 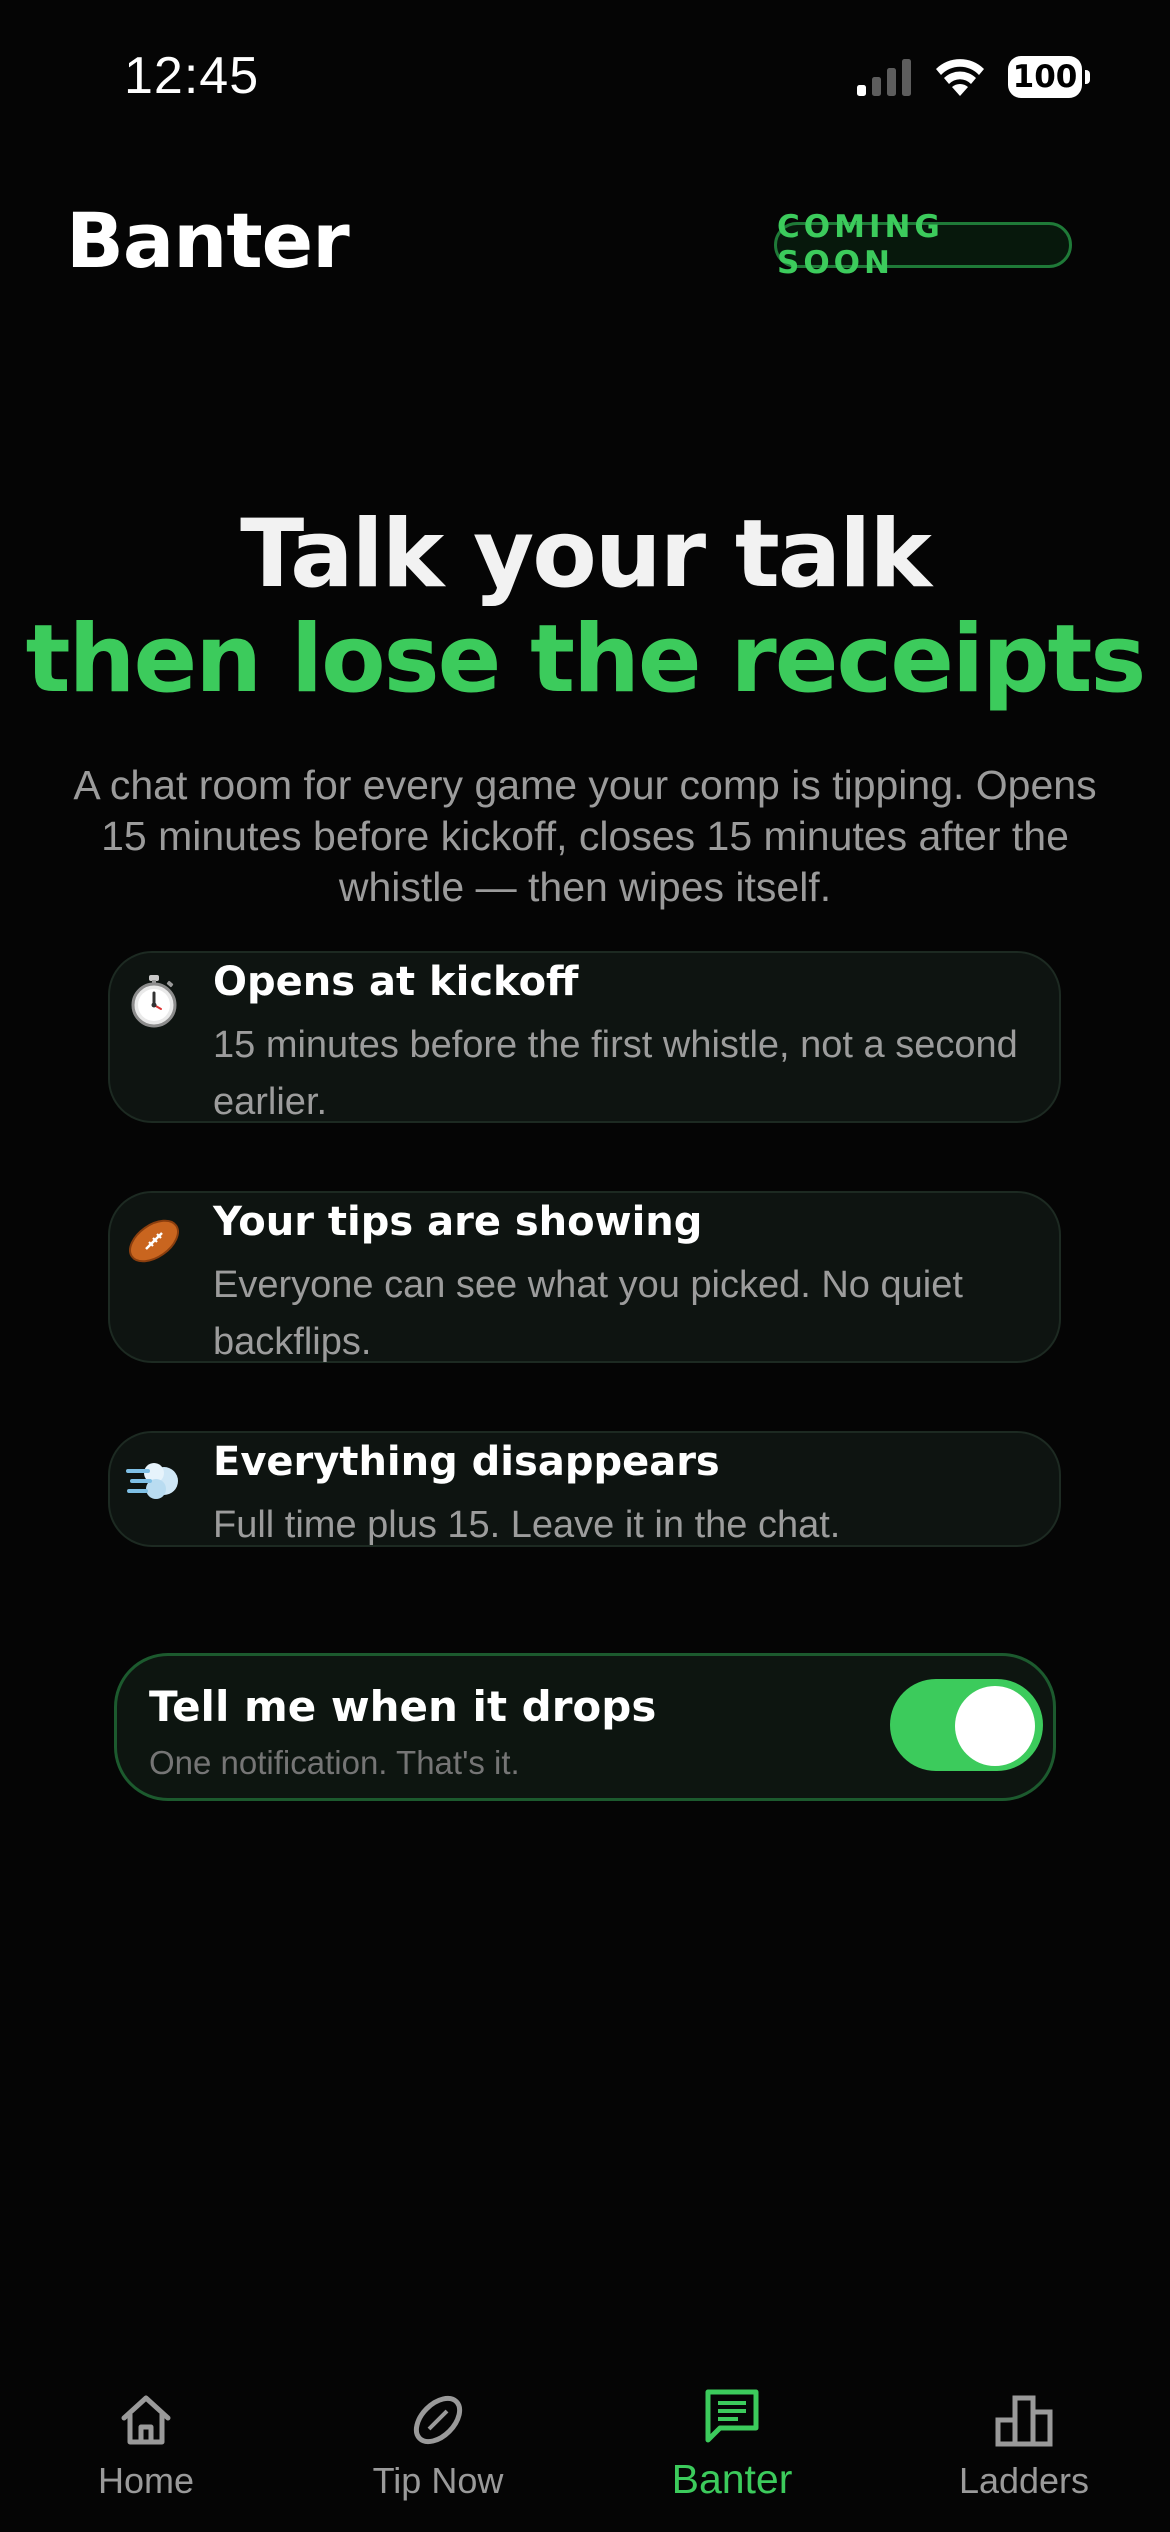 I want to click on stopwatch-icon, so click(x=154, y=1001).